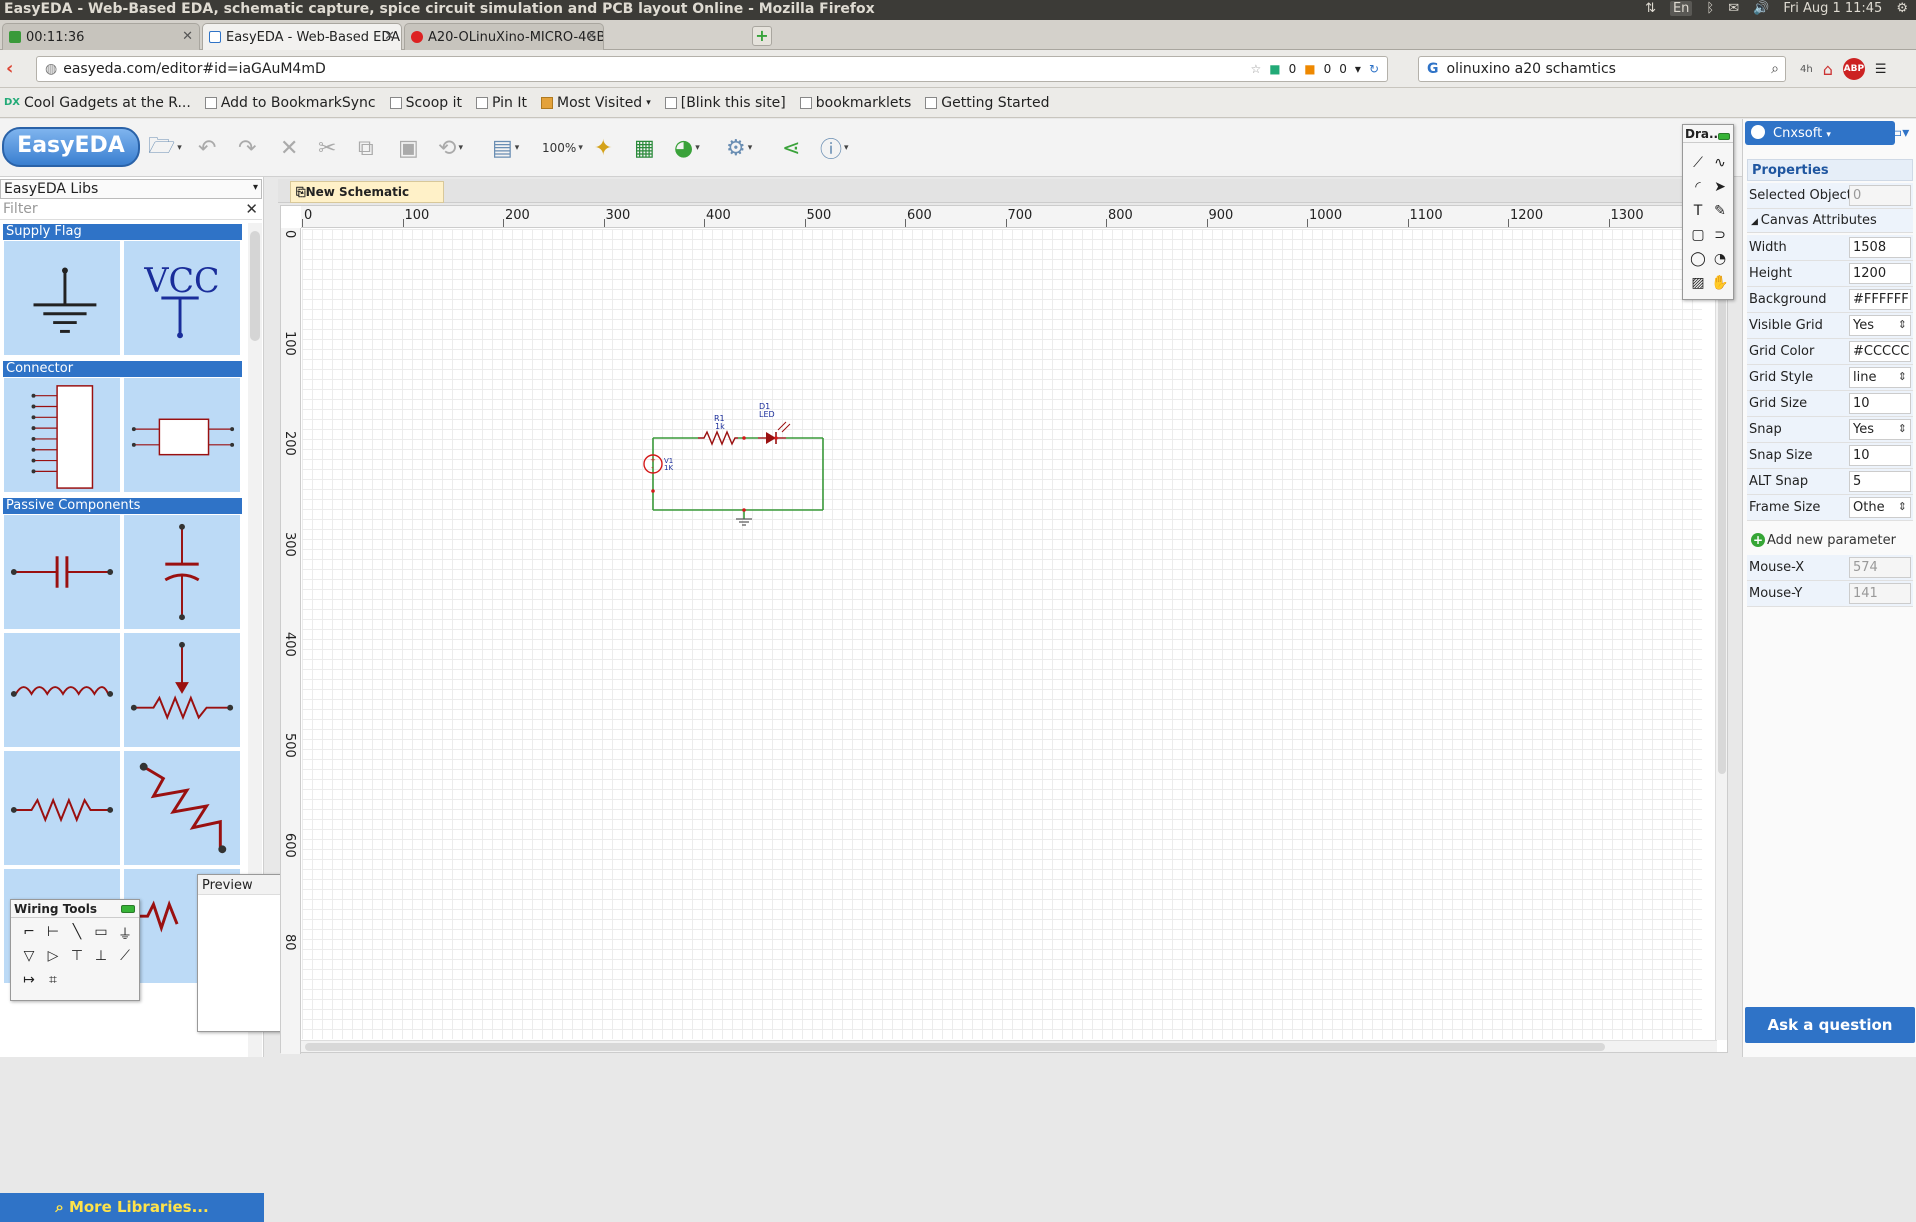 The width and height of the screenshot is (1916, 1222). What do you see at coordinates (1720, 215) in the screenshot?
I see `freehand-icon: ✎` at bounding box center [1720, 215].